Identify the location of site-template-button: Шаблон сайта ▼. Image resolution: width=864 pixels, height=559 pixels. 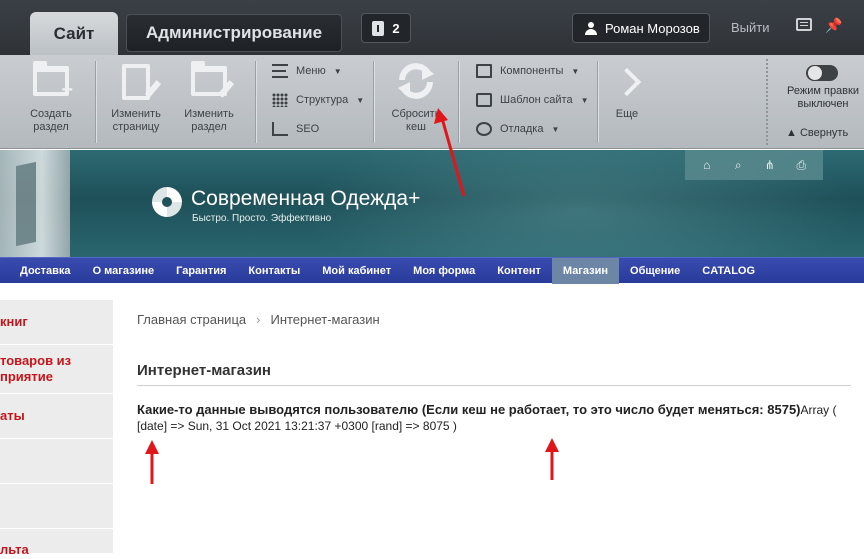
(532, 100).